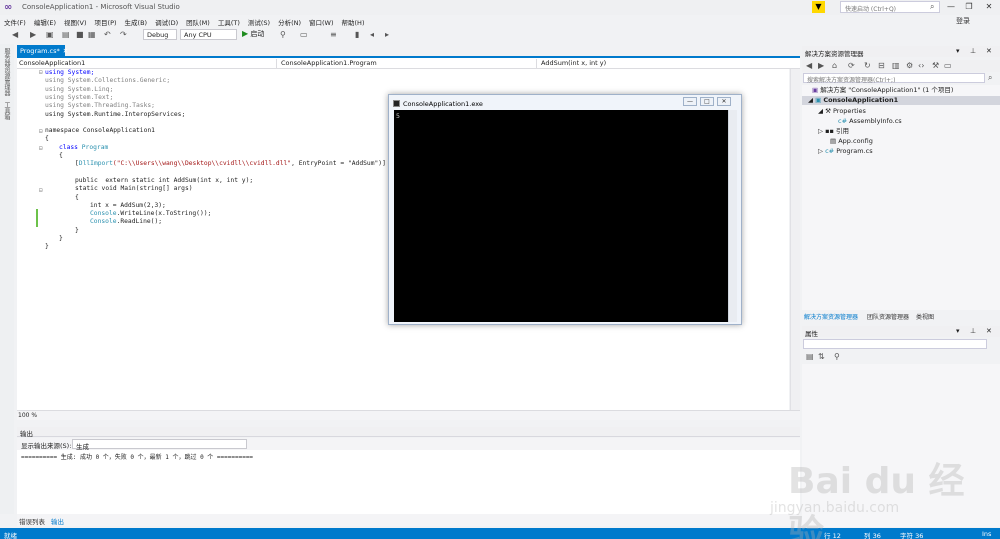 The width and height of the screenshot is (1000, 539). I want to click on tab-class-view: 类视图, so click(925, 316).